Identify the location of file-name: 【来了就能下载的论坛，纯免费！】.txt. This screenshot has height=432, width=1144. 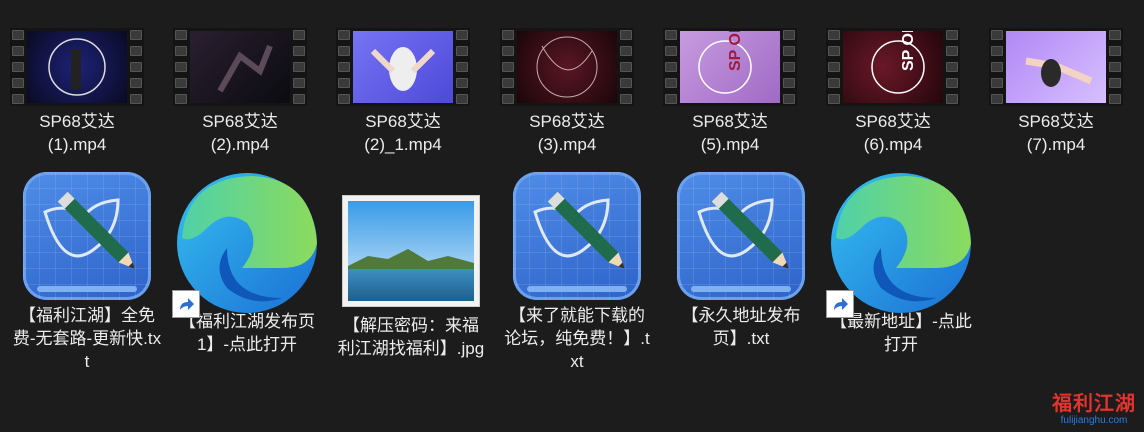
(577, 338).